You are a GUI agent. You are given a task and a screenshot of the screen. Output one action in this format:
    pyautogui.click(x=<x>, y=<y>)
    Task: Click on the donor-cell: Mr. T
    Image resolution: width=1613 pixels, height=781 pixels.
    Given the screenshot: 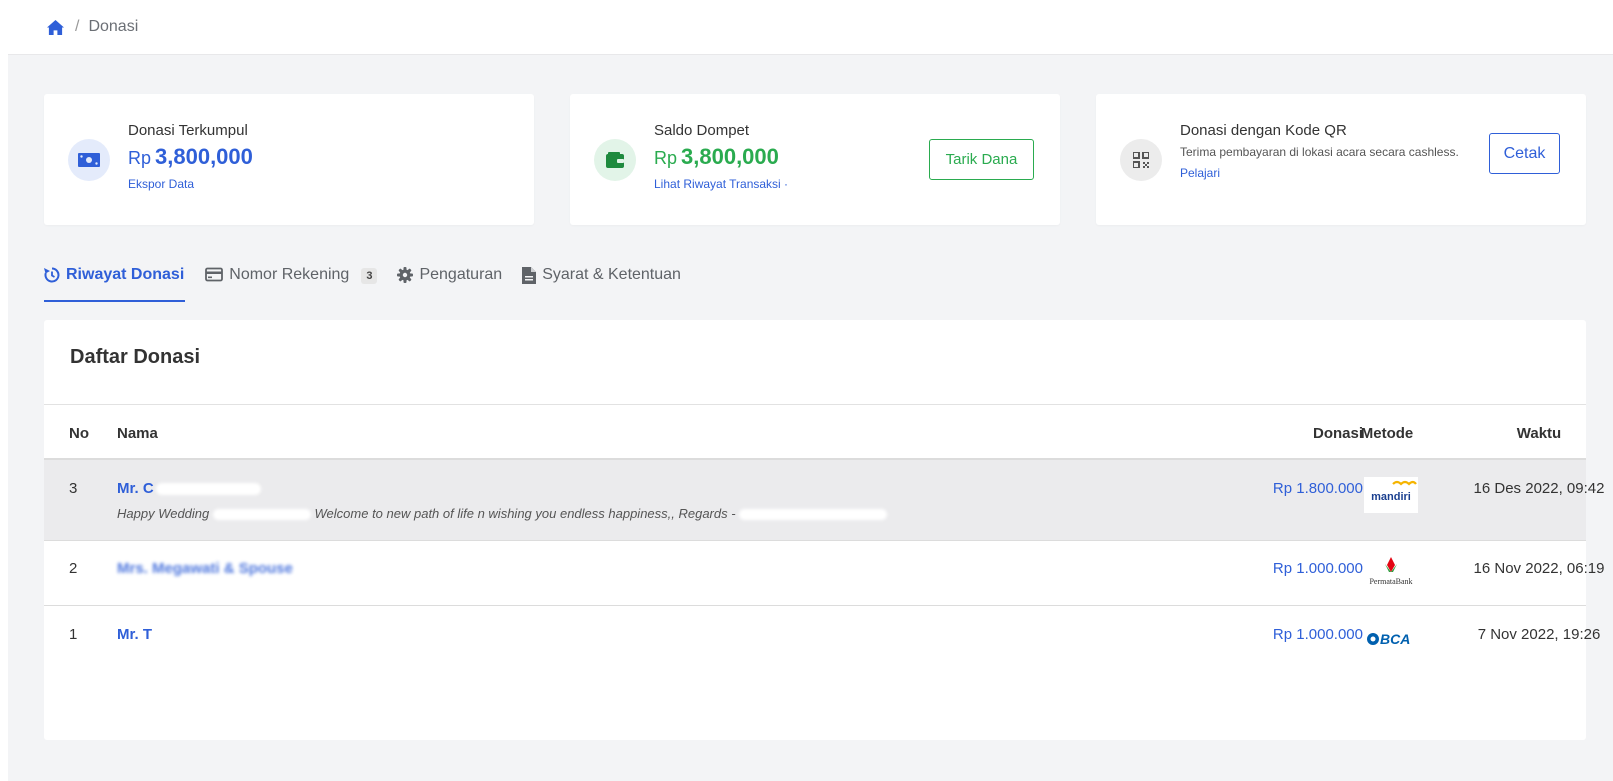 What is the action you would take?
    pyautogui.click(x=176, y=634)
    